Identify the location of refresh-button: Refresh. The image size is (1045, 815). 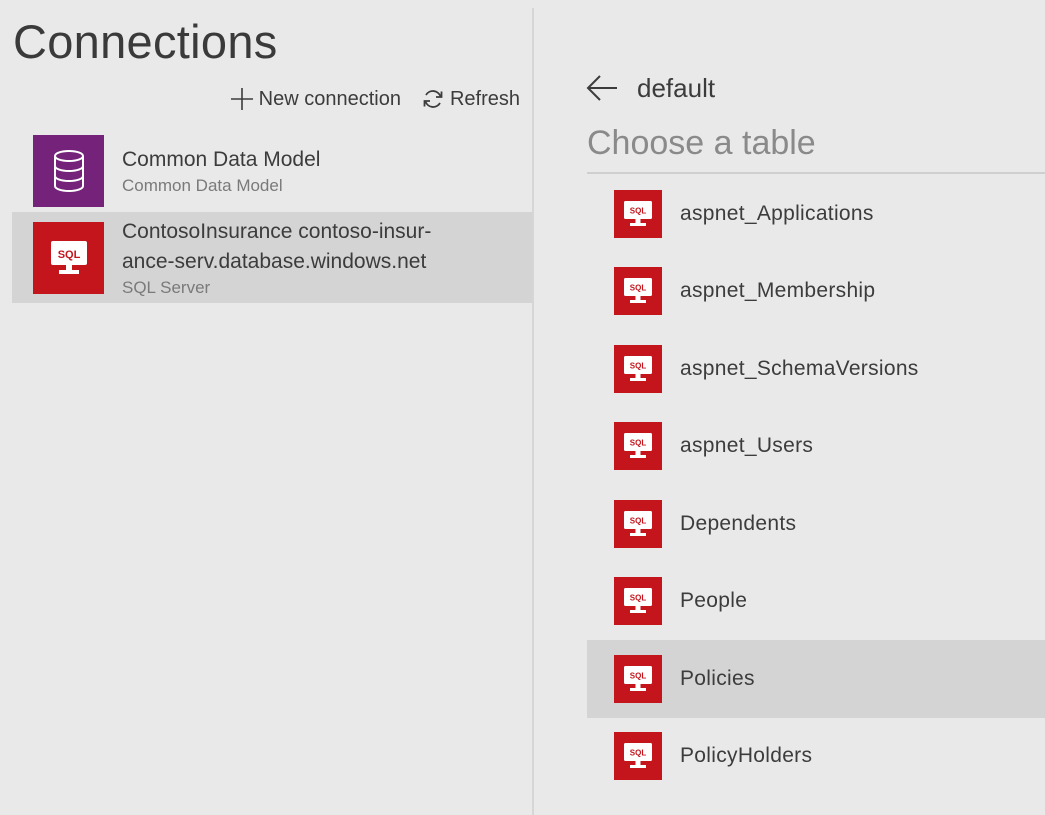
(470, 99).